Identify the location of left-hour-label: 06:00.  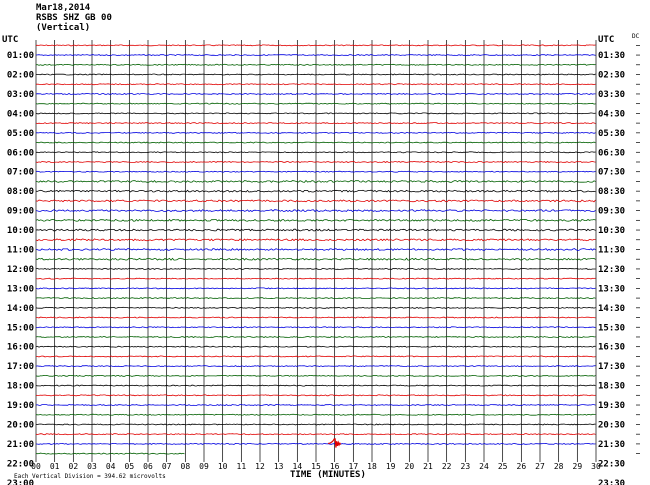
(20, 153).